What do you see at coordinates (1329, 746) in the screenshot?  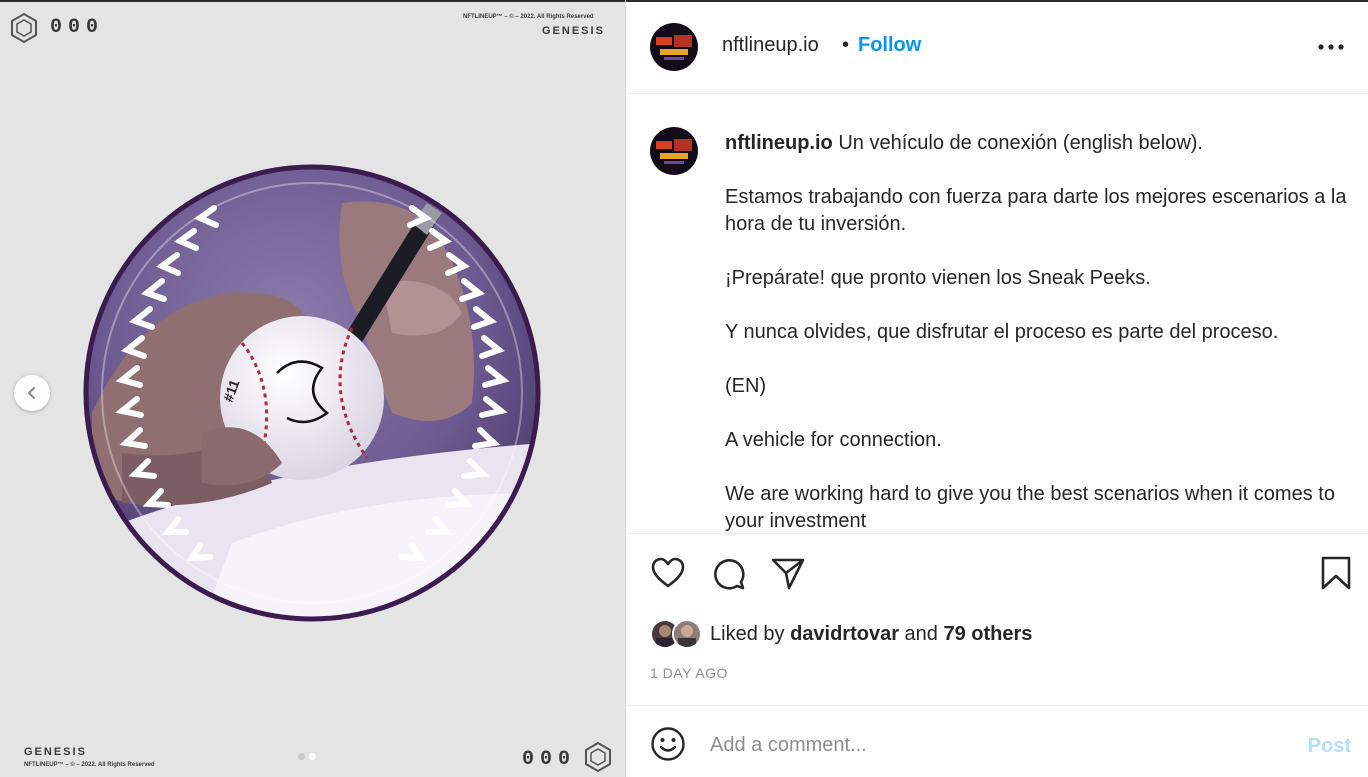 I see `post-comment-button: Post` at bounding box center [1329, 746].